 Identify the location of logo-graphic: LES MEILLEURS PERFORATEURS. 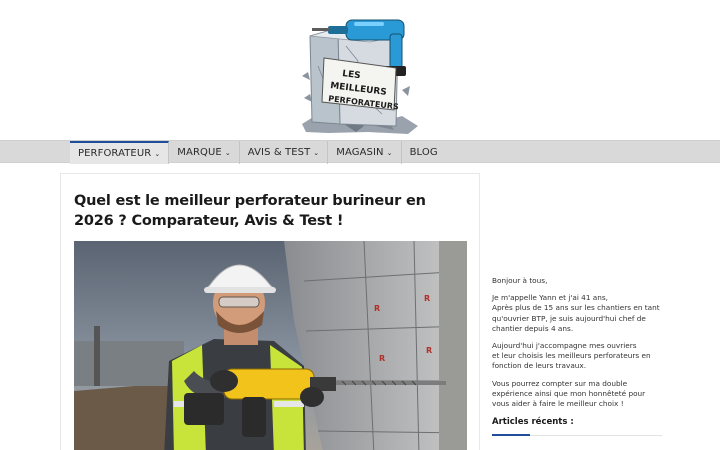
(360, 76).